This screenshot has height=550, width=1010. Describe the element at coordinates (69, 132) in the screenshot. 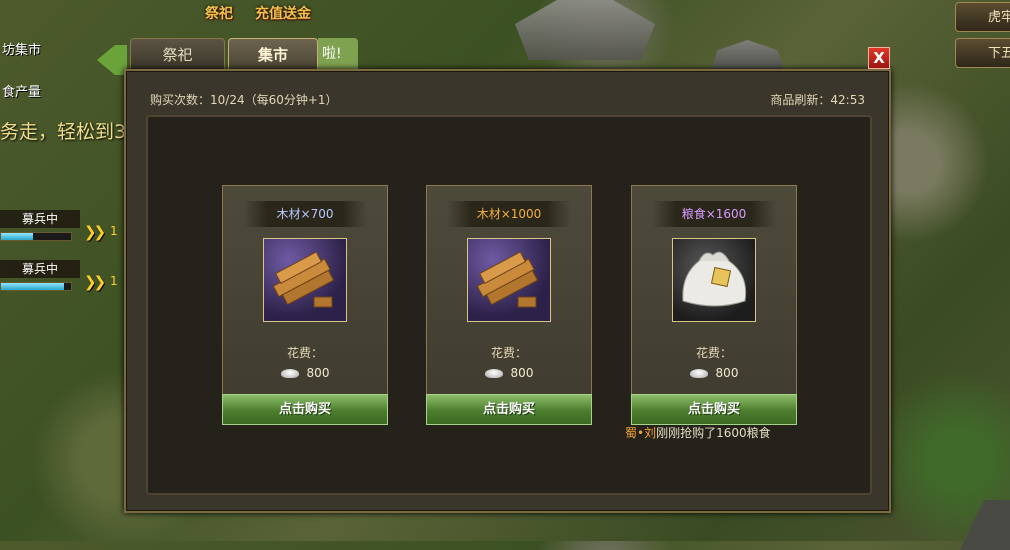

I see `left-highlight-text: 务走，轻松到30` at that location.